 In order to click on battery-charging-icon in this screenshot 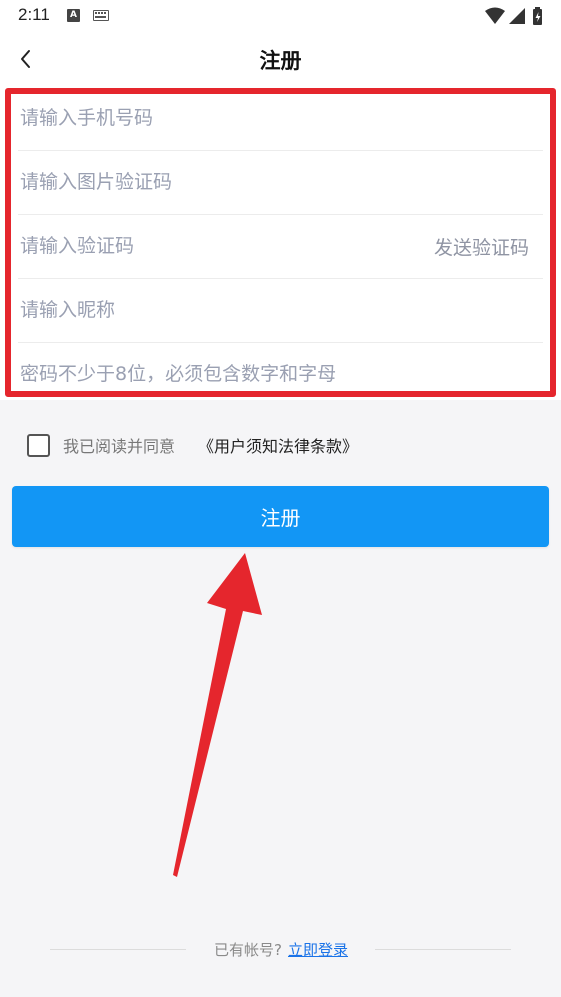, I will do `click(537, 16)`.